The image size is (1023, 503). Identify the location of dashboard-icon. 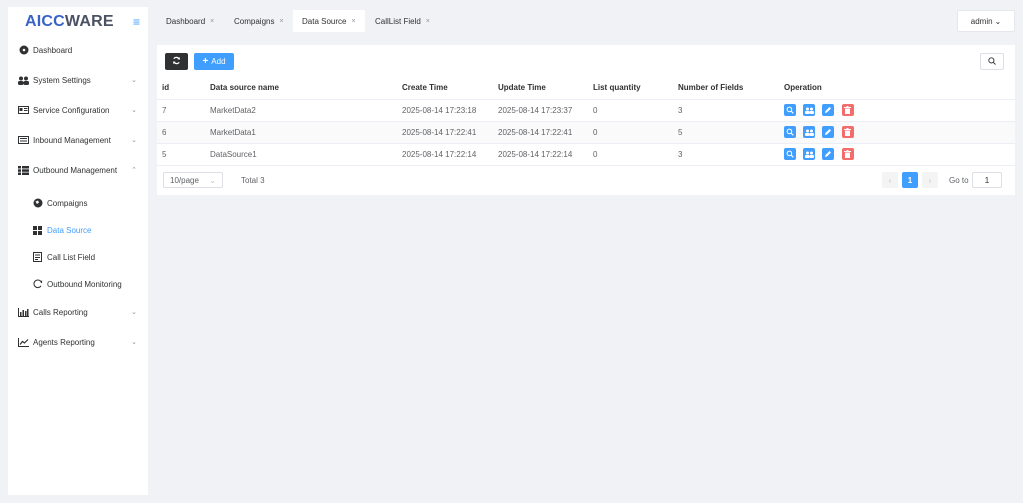
(23, 50).